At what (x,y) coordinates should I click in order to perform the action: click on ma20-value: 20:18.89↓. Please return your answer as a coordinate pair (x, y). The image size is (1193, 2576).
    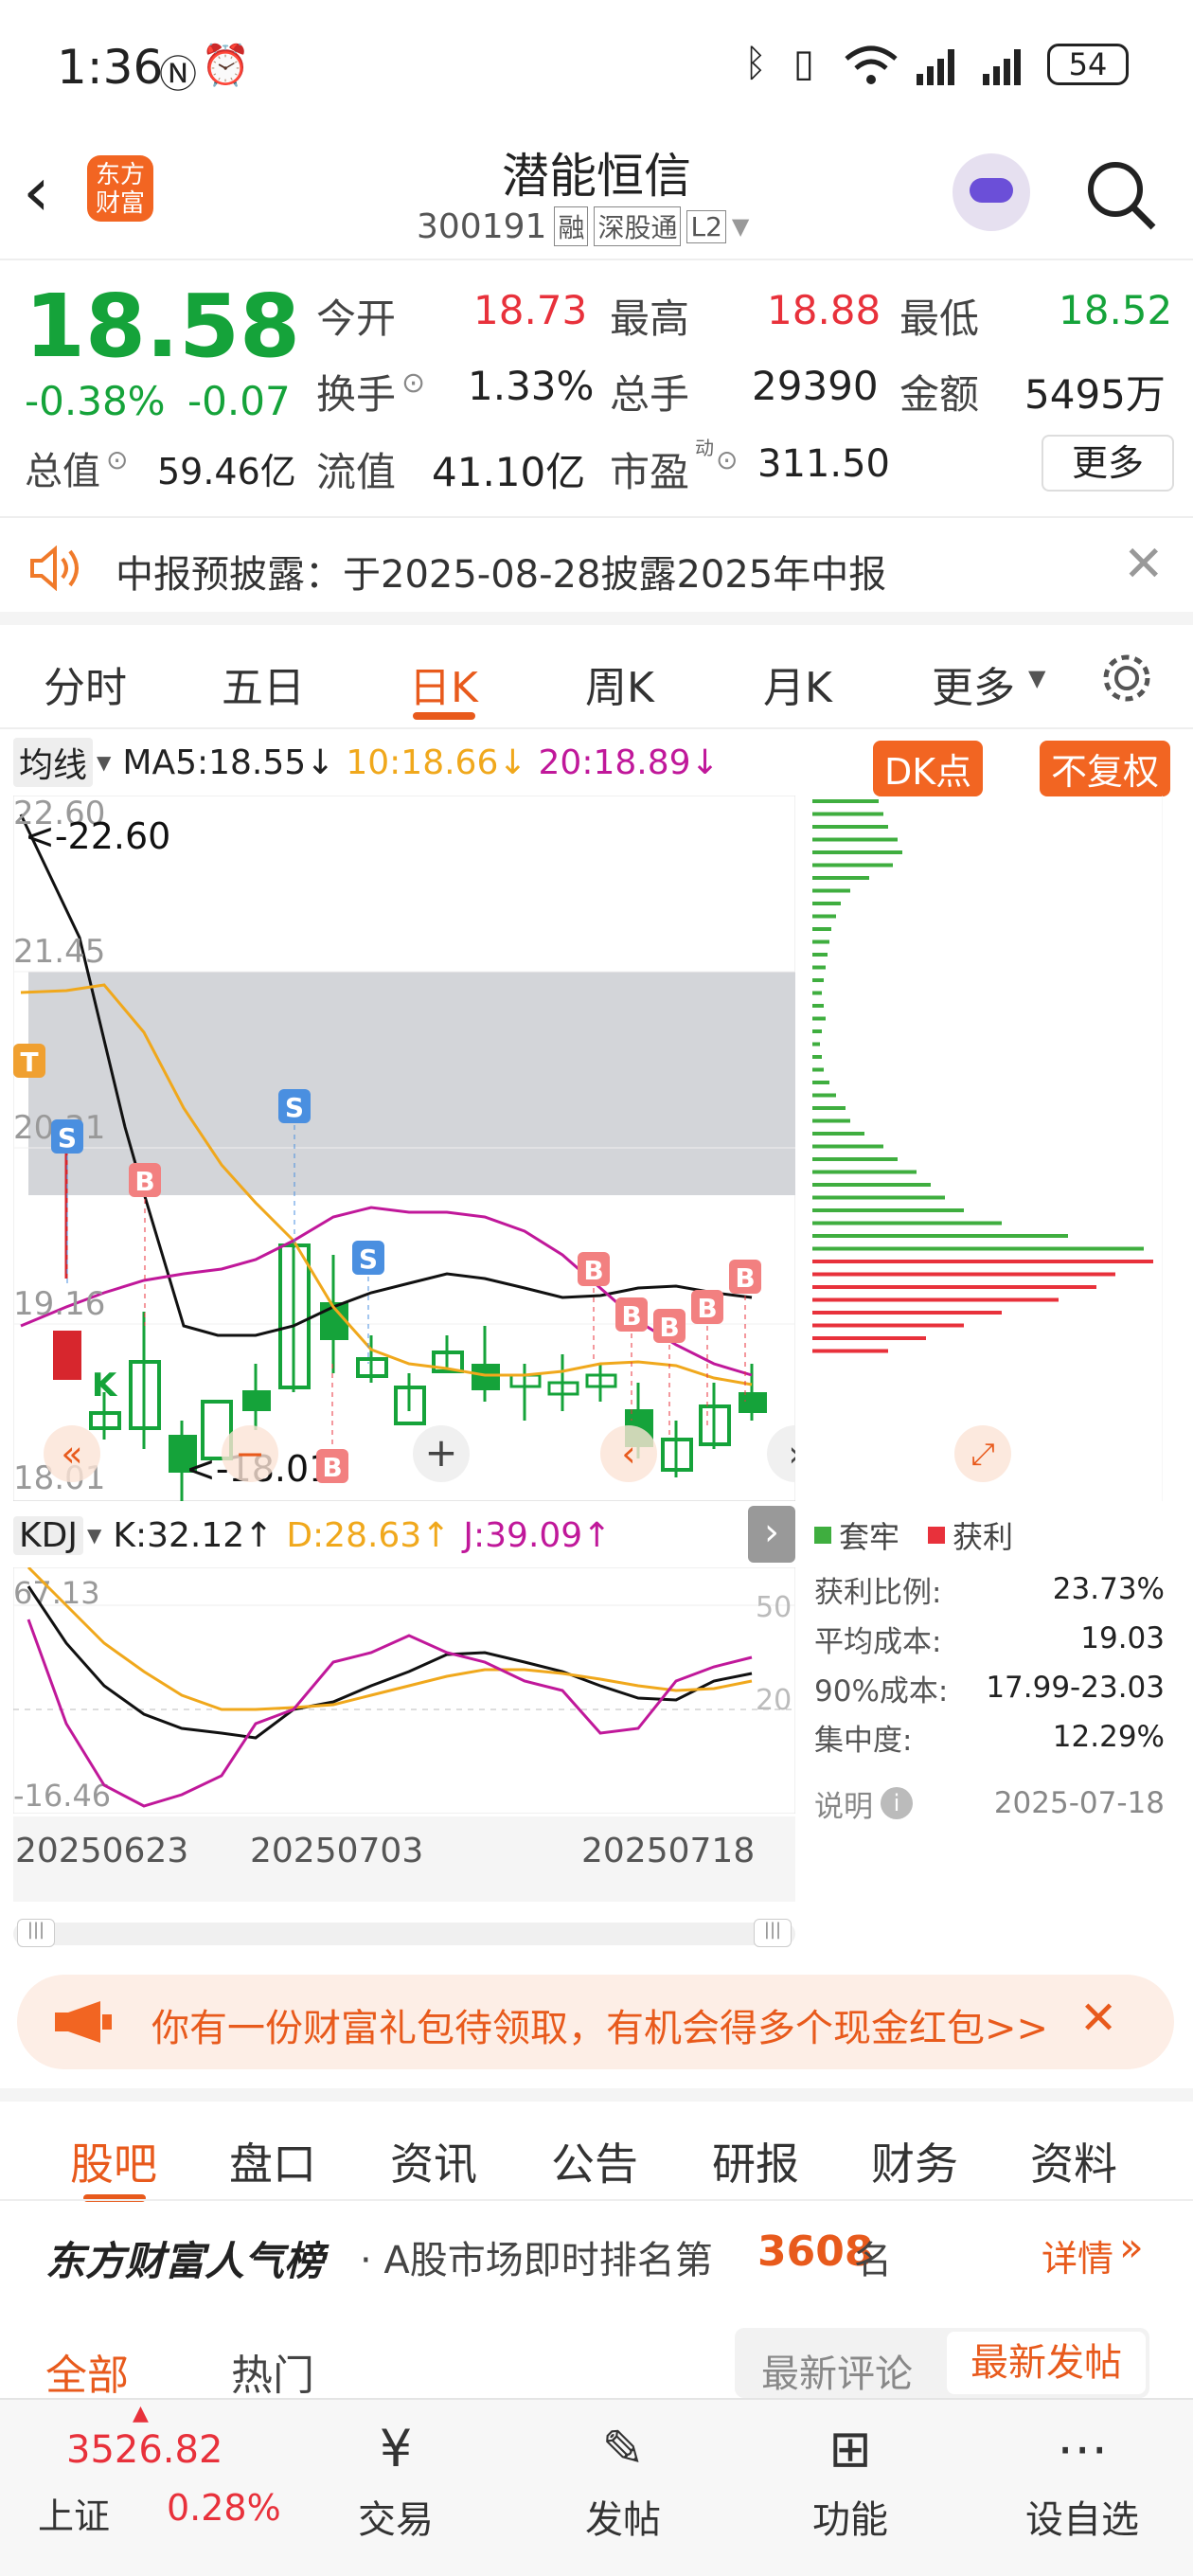
    Looking at the image, I should click on (629, 762).